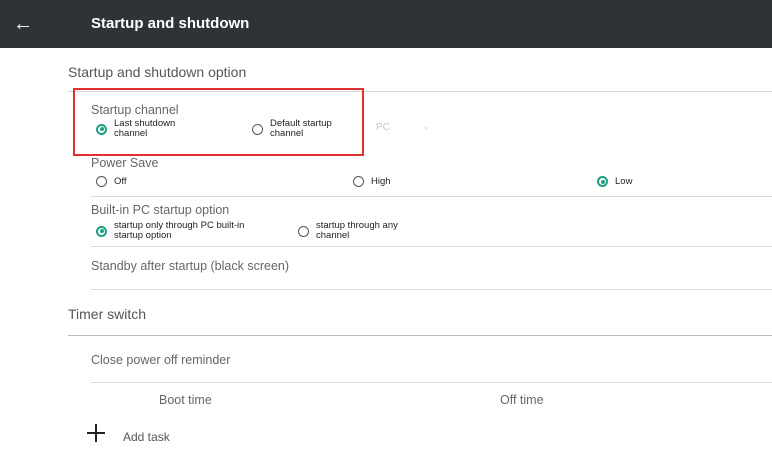 This screenshot has height=456, width=772. Describe the element at coordinates (160, 360) in the screenshot. I see `close-power-off-reminder-item: Close power off reminder` at that location.